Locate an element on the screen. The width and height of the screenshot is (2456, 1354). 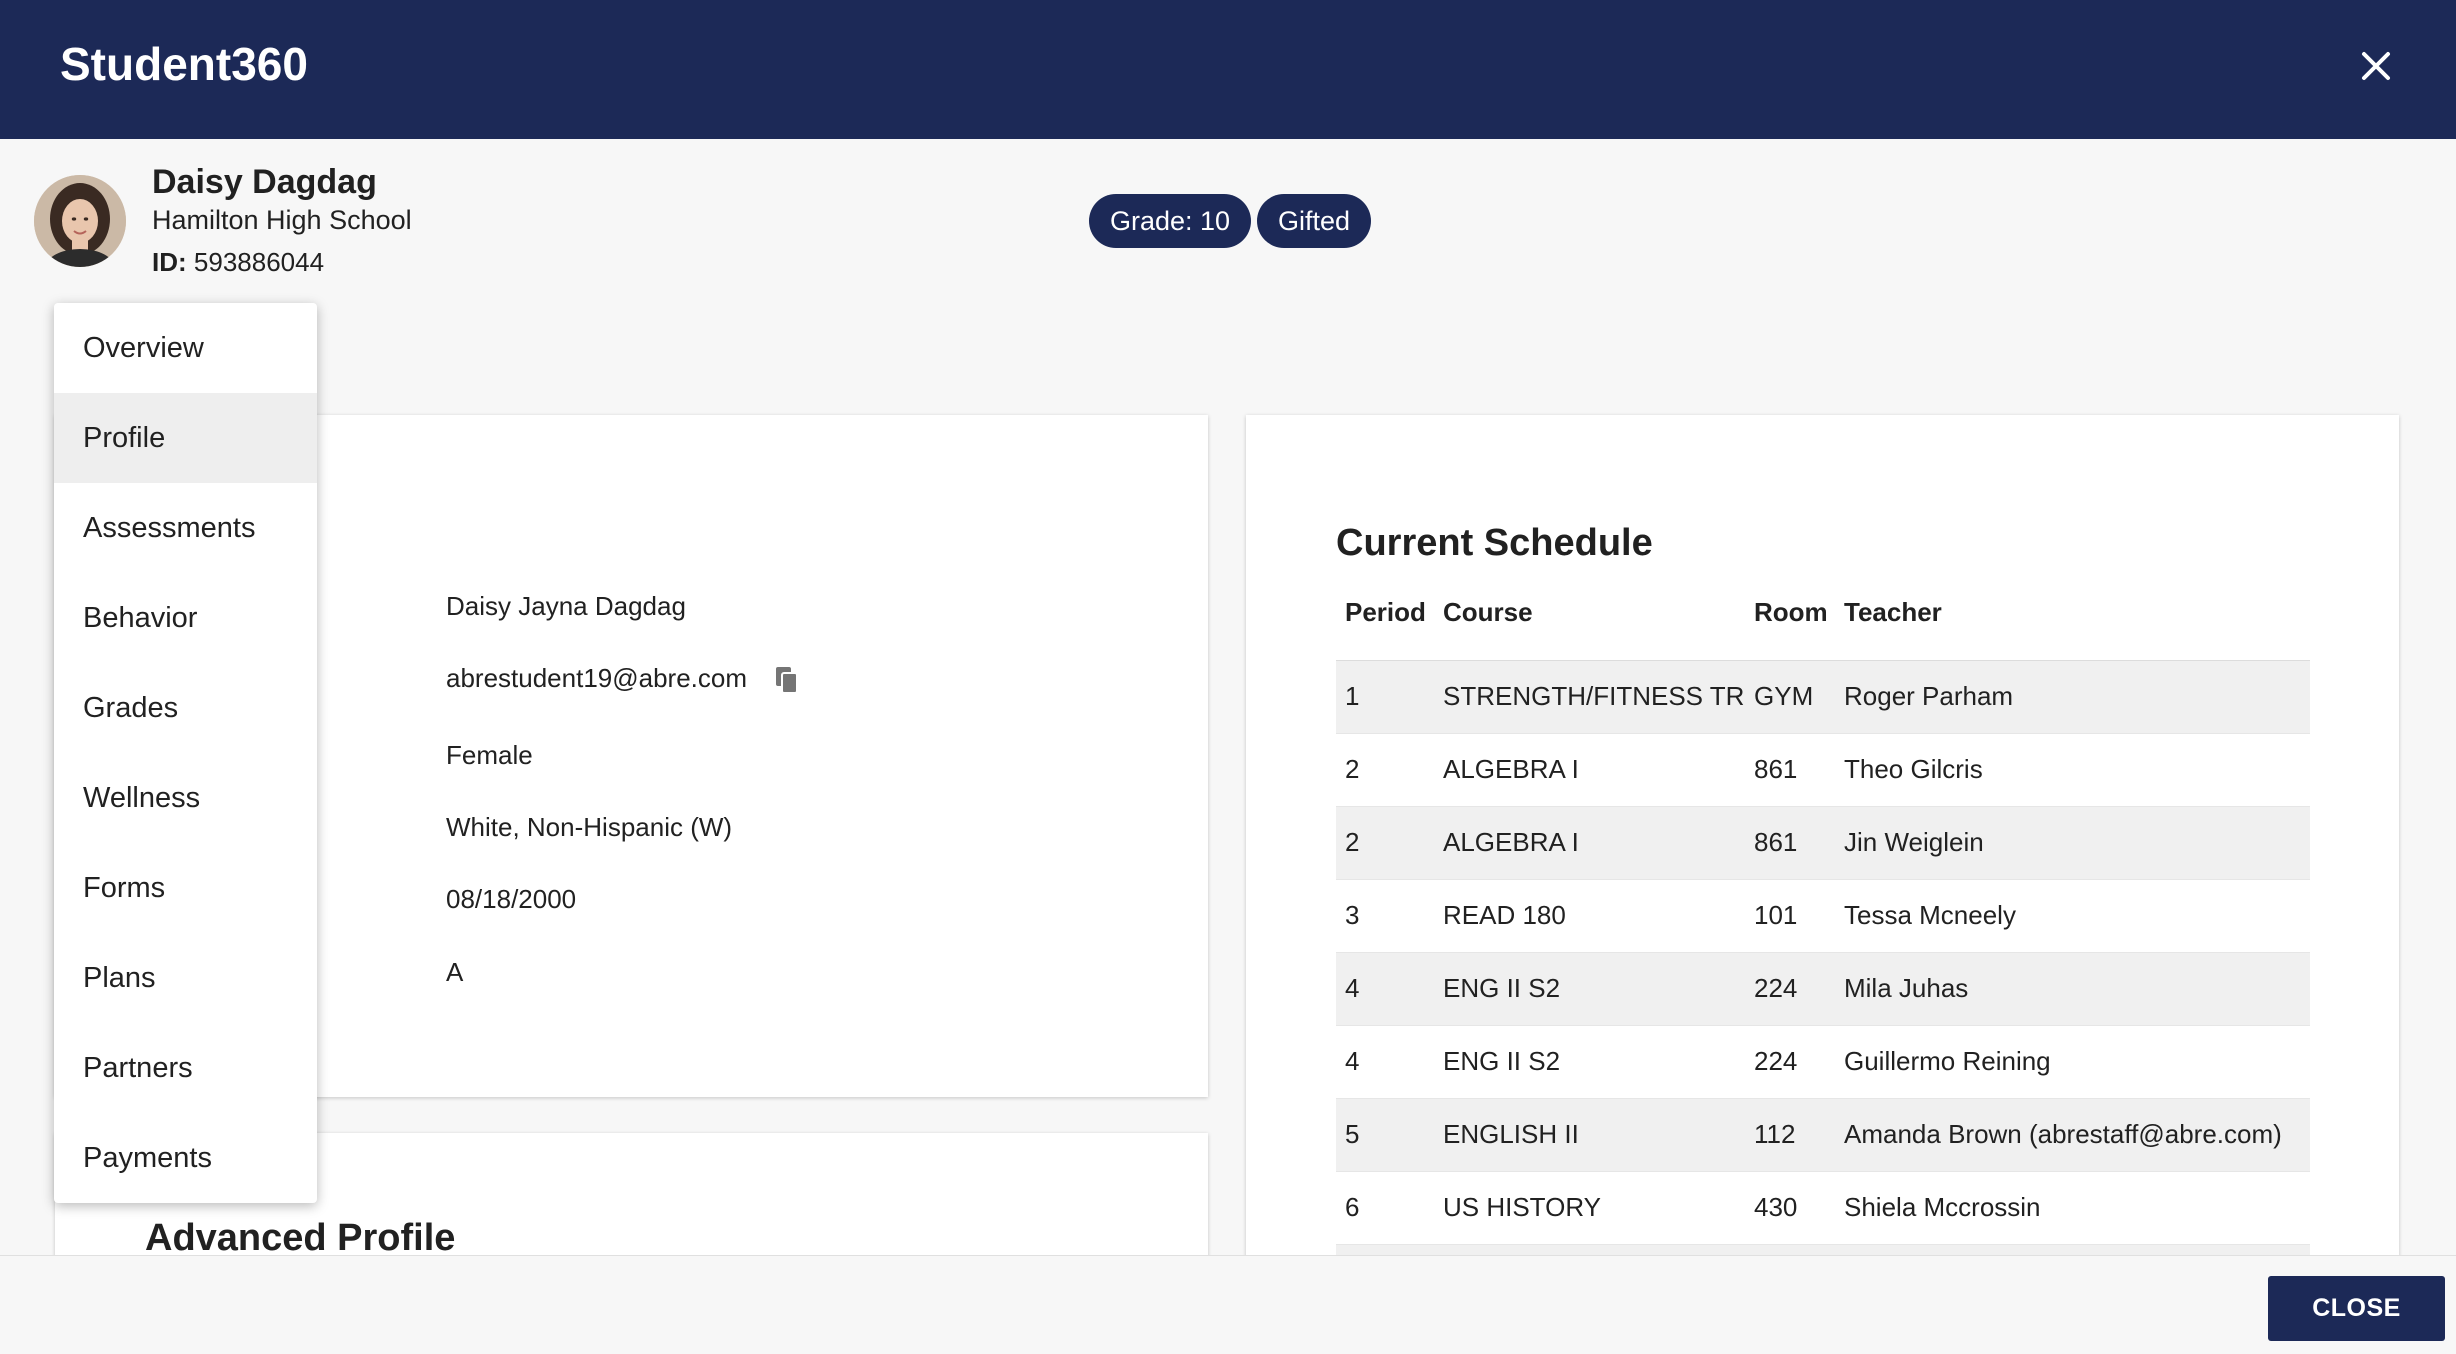
schedule-header-row: Period Course Room Teacher is located at coordinates (1823, 613).